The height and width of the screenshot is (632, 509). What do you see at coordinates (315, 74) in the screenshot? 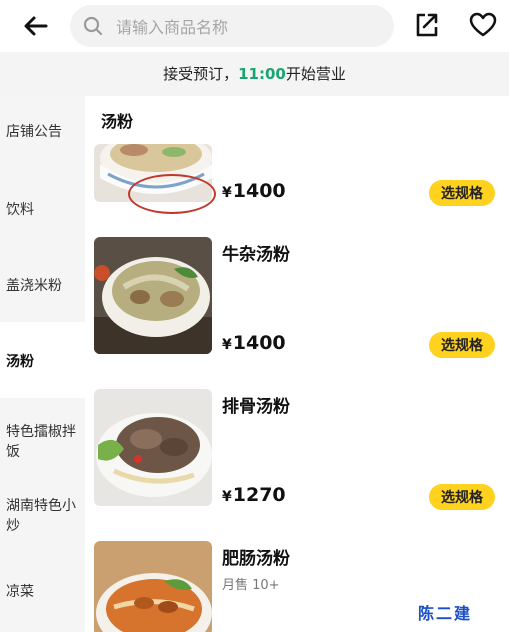
I see `notice-suffix: 开始营业` at bounding box center [315, 74].